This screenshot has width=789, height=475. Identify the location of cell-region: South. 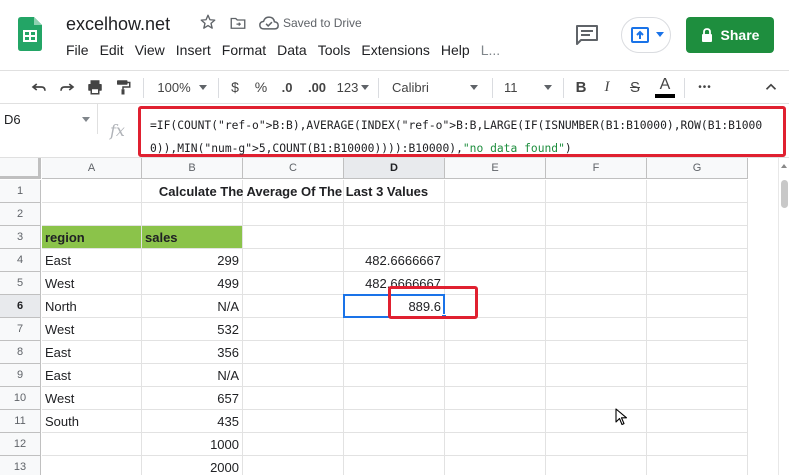
(92, 421).